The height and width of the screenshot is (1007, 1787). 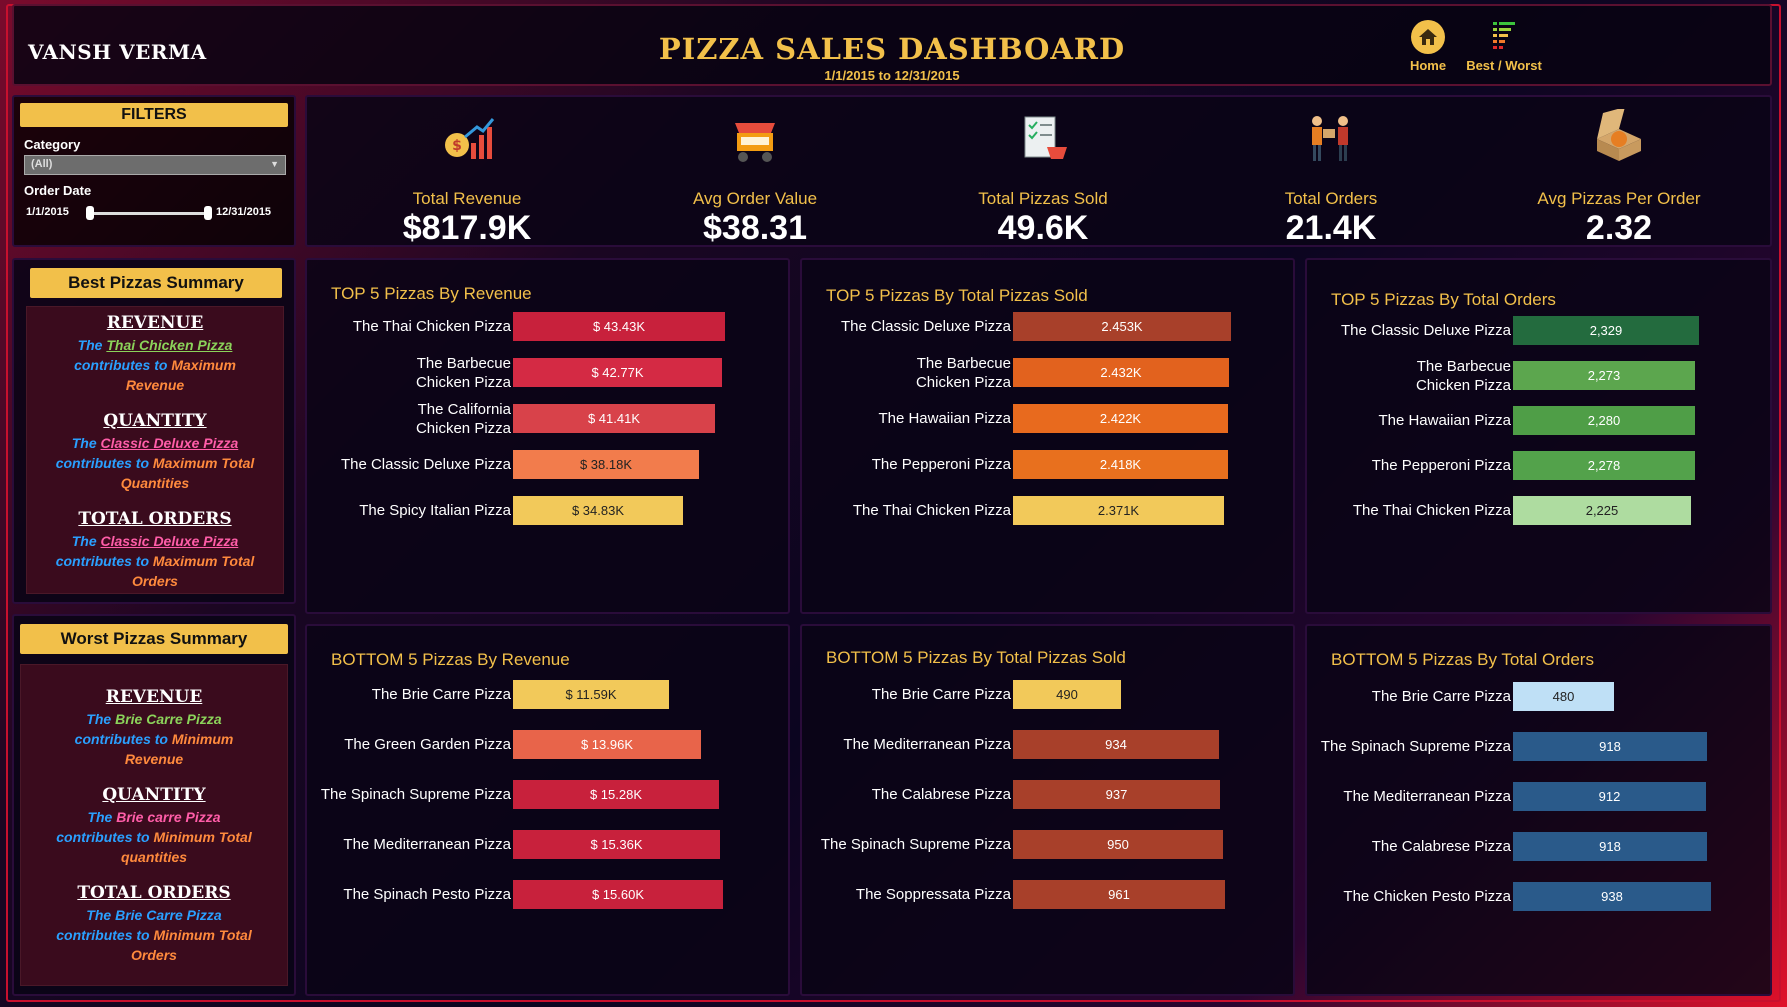 What do you see at coordinates (619, 326) in the screenshot?
I see `bar: $ 43.43K` at bounding box center [619, 326].